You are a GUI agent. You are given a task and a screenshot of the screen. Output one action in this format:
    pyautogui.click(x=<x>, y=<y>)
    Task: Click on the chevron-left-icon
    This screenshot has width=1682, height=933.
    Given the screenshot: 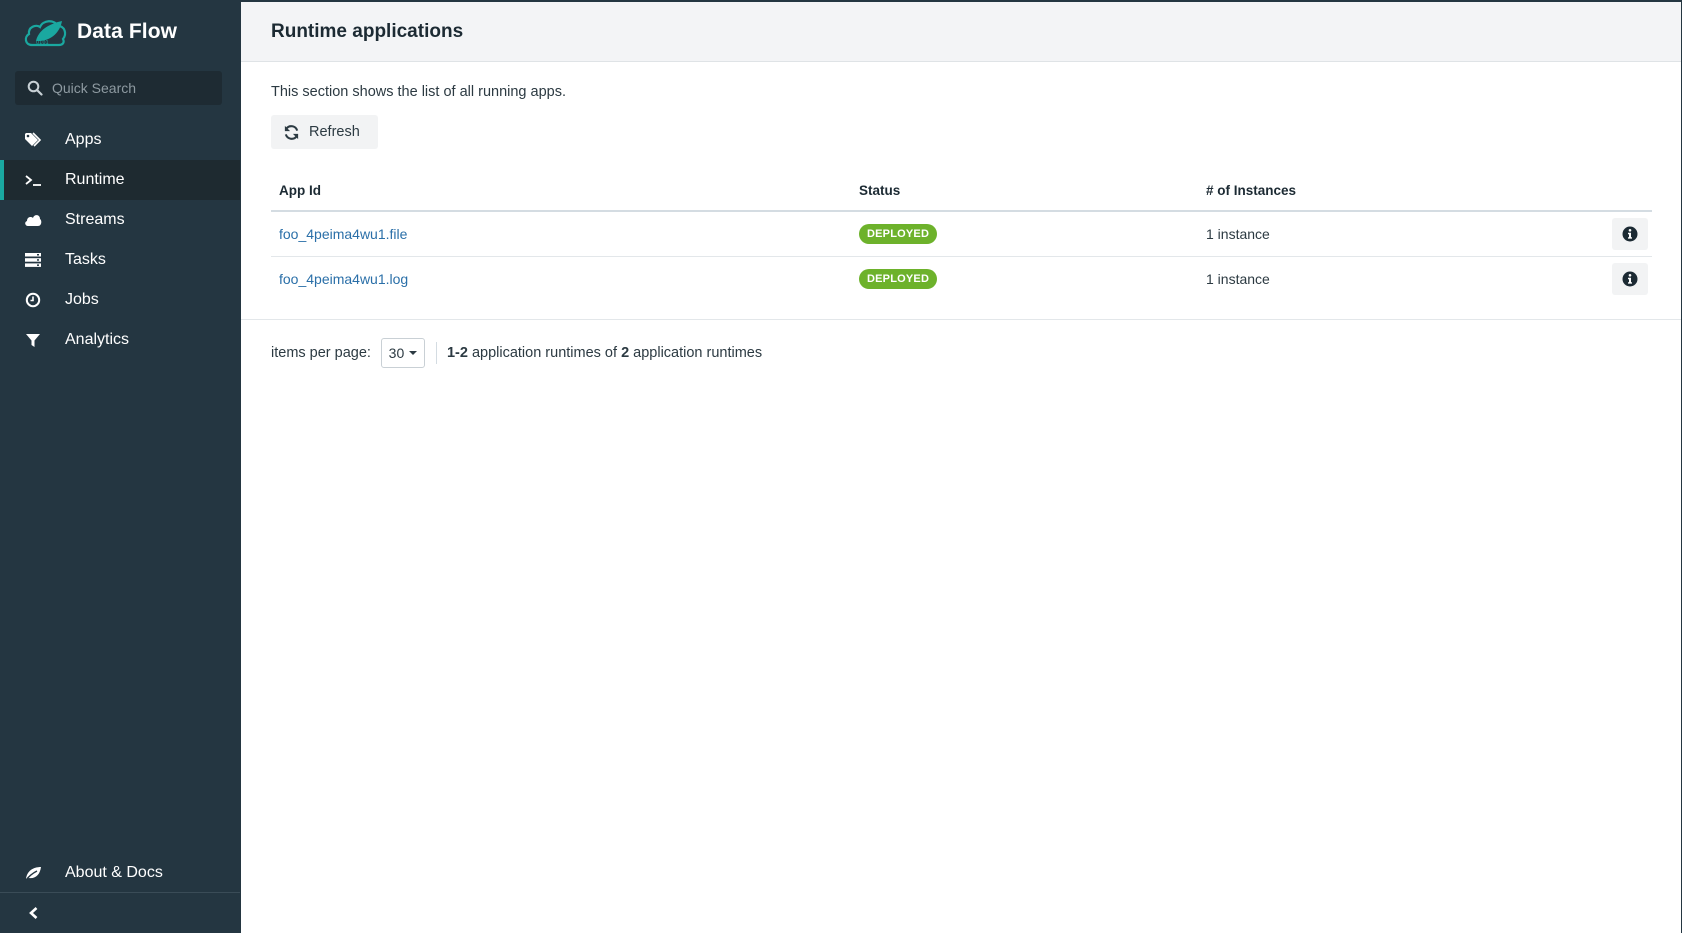 What is the action you would take?
    pyautogui.click(x=33, y=913)
    